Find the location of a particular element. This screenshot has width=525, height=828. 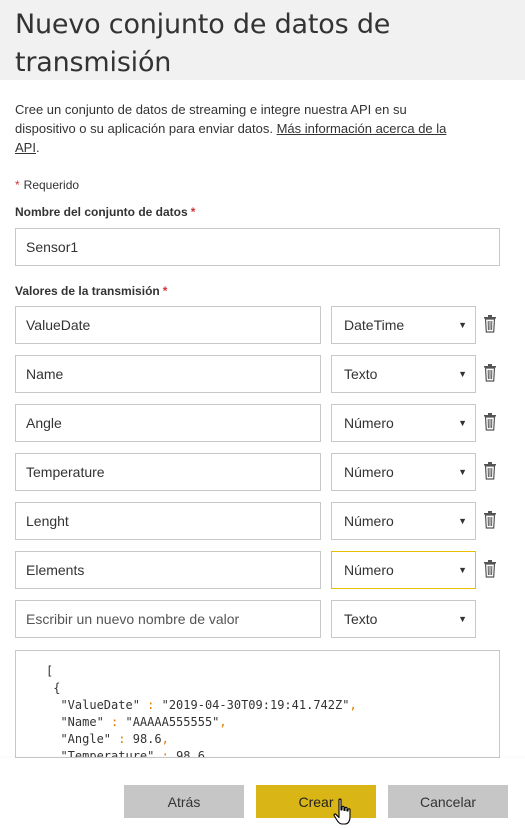

value-type-select: Texto ▼ is located at coordinates (403, 374).